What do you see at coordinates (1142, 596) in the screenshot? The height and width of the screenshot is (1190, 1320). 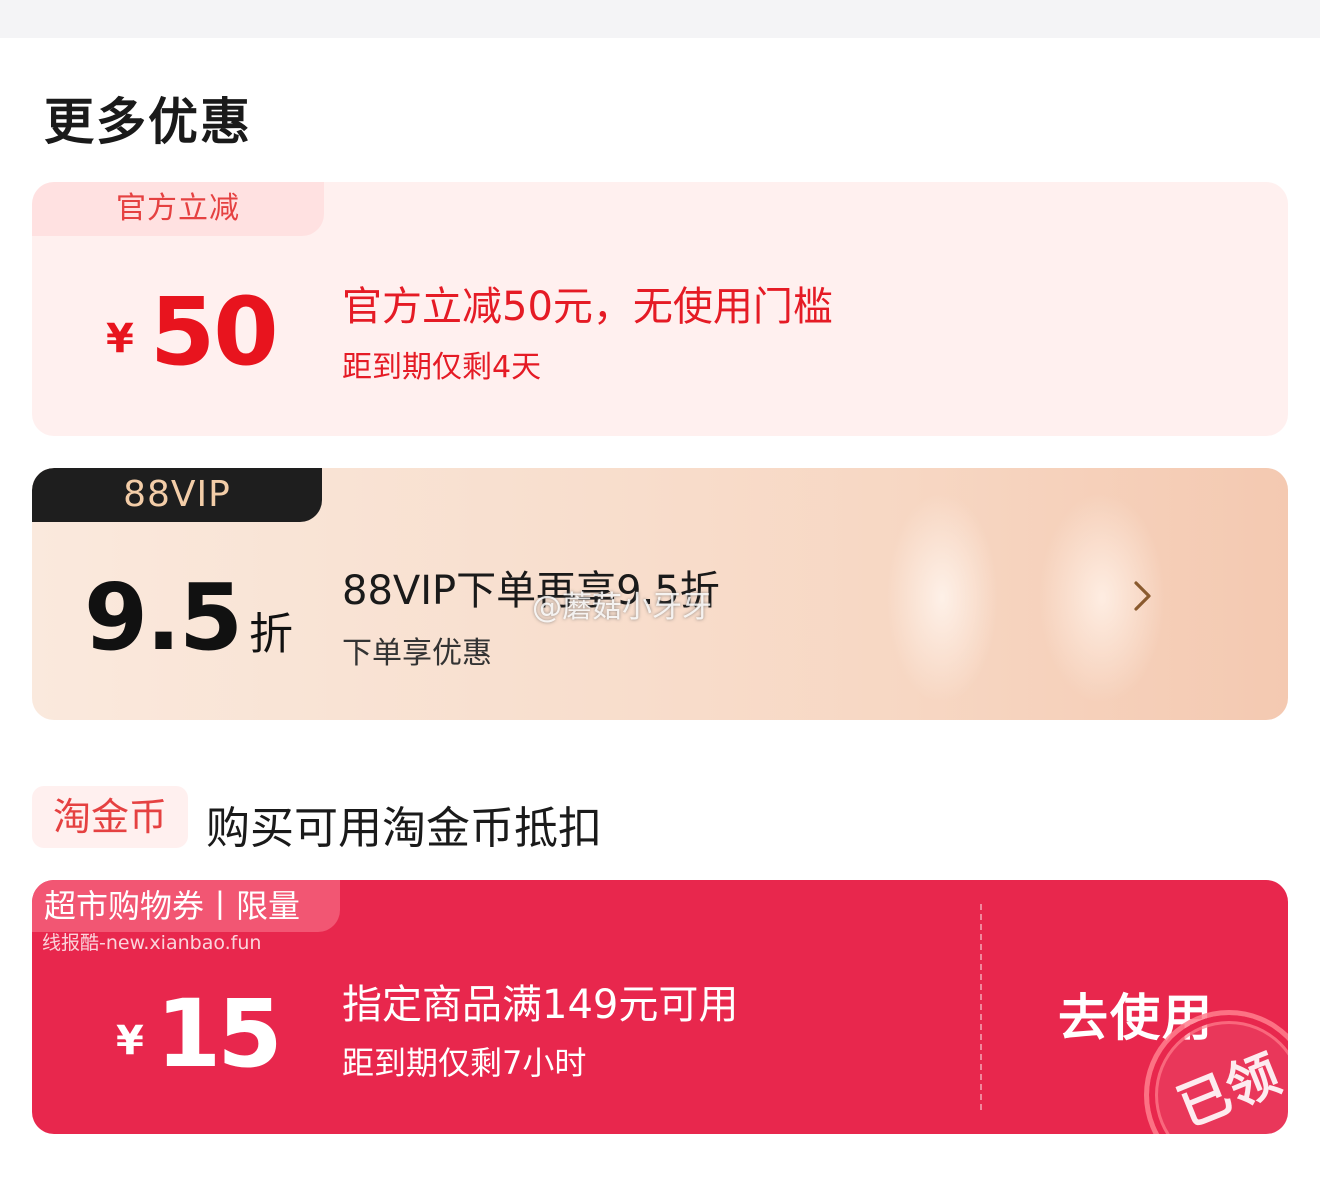 I see `chevron-right-icon` at bounding box center [1142, 596].